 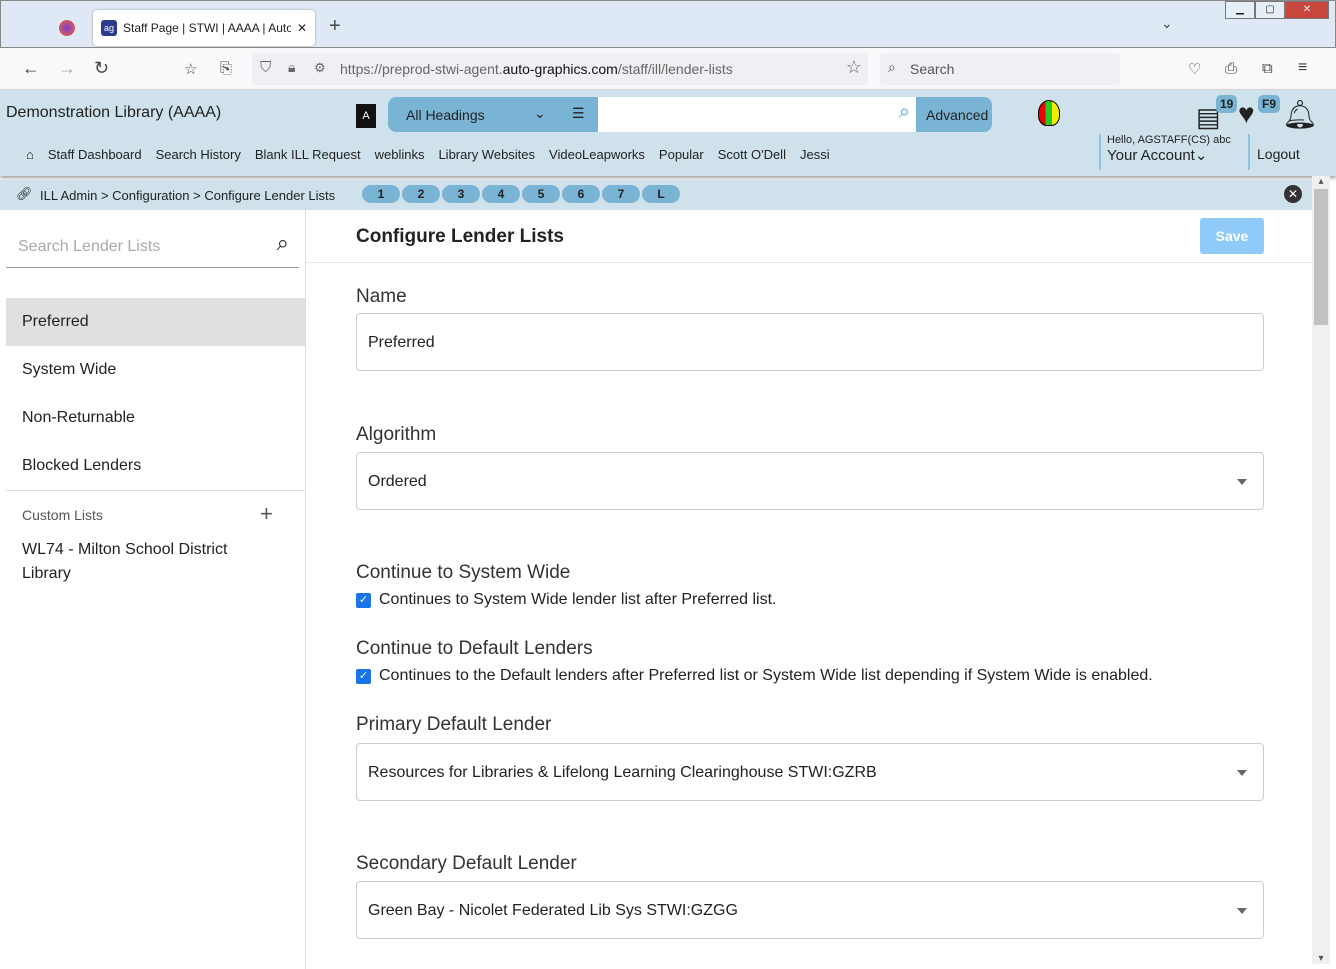 What do you see at coordinates (198, 154) in the screenshot?
I see `nav-link-search-history: Search History` at bounding box center [198, 154].